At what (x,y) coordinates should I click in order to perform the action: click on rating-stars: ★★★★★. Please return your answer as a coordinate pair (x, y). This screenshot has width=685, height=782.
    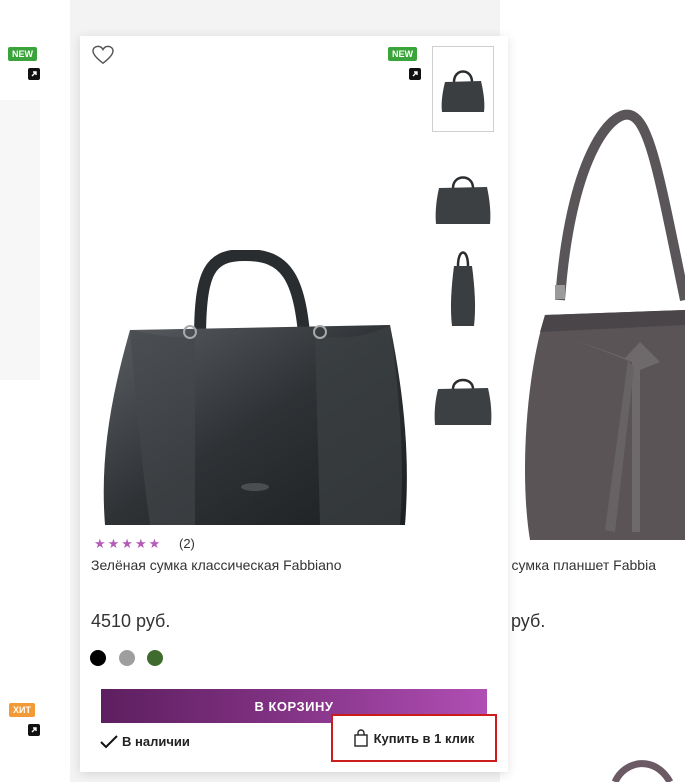
    Looking at the image, I should click on (128, 543).